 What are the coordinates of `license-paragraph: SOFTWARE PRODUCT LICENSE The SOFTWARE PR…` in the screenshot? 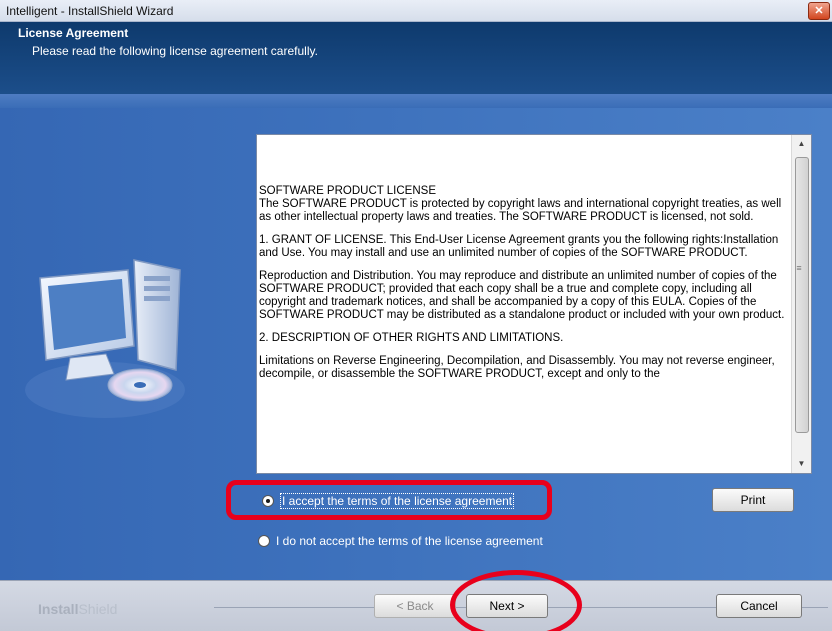 It's located at (520, 204).